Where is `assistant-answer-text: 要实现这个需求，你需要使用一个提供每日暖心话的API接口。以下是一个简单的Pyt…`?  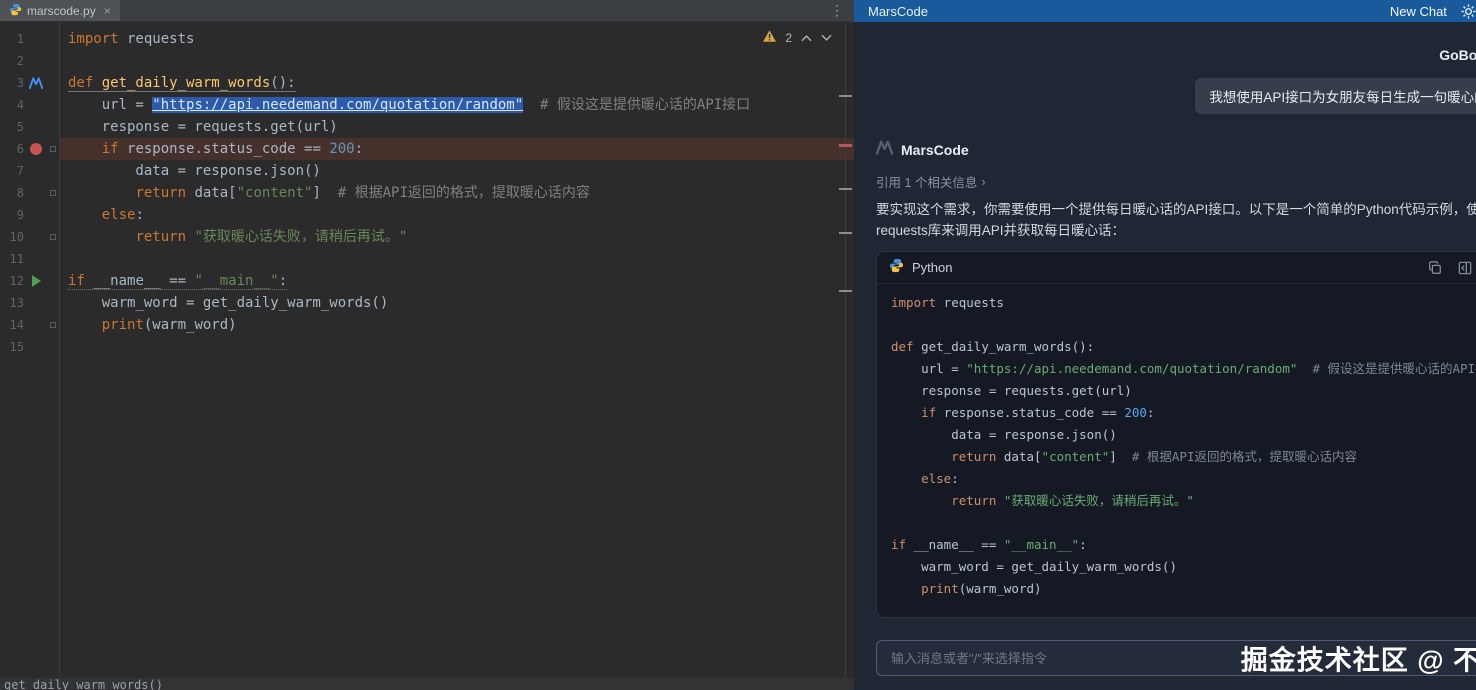 assistant-answer-text: 要实现这个需求，你需要使用一个提供每日暖心话的API接口。以下是一个简单的Pyt… is located at coordinates (1176, 220).